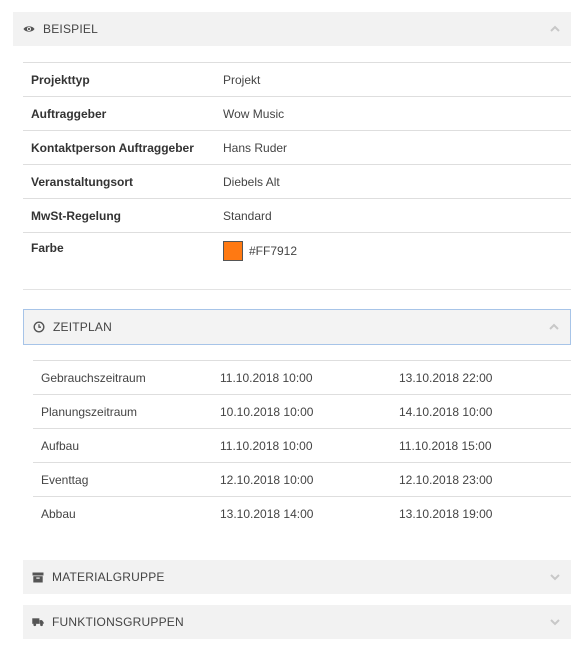  What do you see at coordinates (297, 79) in the screenshot?
I see `info-row: Projekttyp Projekt` at bounding box center [297, 79].